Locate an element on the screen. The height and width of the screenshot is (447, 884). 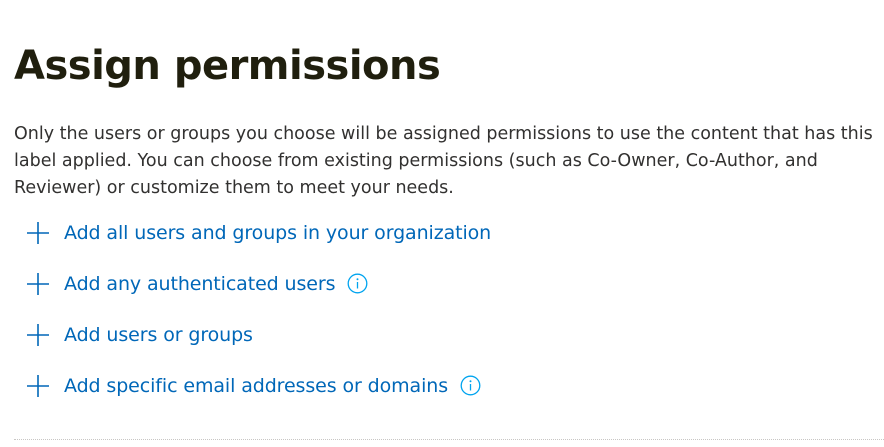
add-email-addresses-or-domains-label: Add specific email addresses or domains is located at coordinates (256, 385).